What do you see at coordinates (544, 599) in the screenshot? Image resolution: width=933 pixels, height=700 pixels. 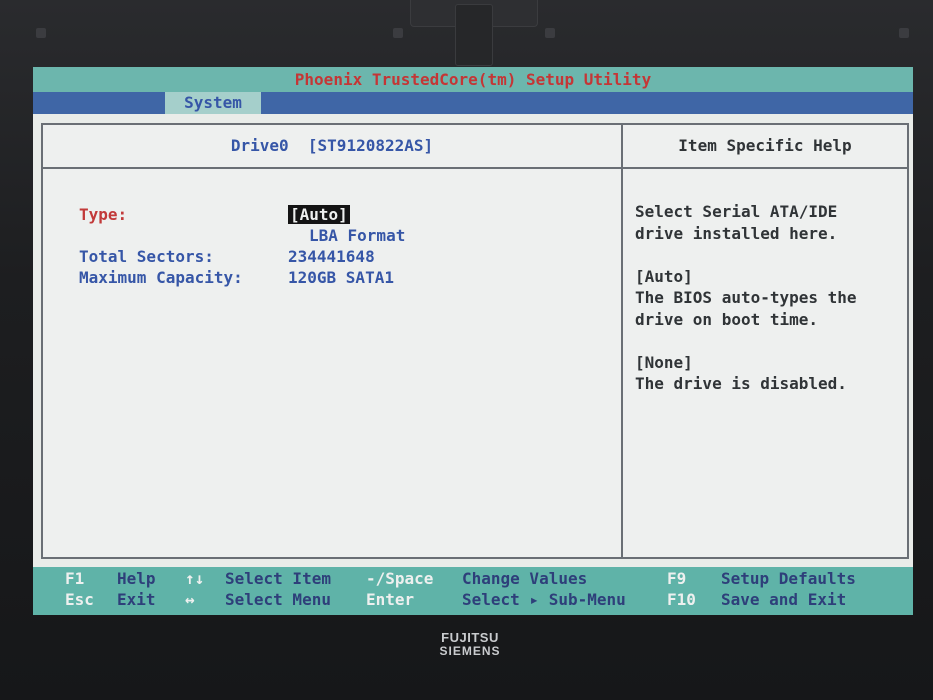 I see `key-enter-desc: Select ▸ Sub-Menu` at bounding box center [544, 599].